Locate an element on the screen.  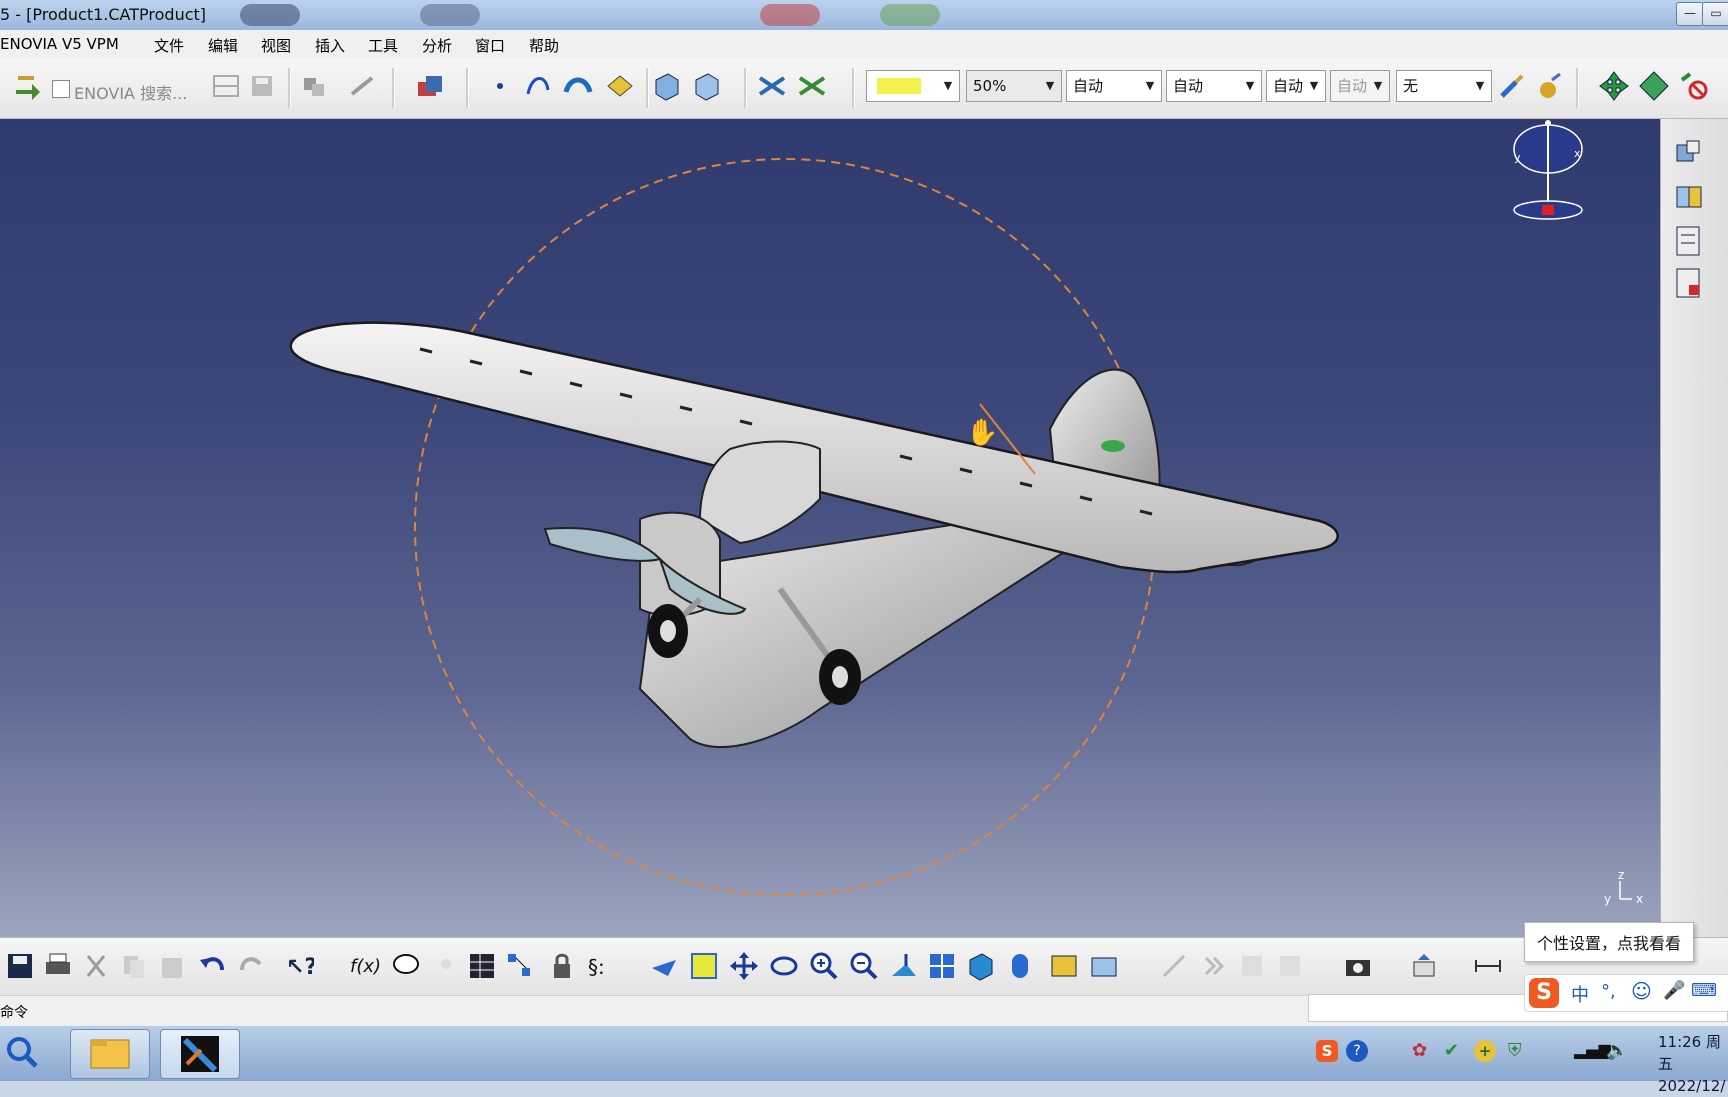
rotate-icon is located at coordinates (784, 966).